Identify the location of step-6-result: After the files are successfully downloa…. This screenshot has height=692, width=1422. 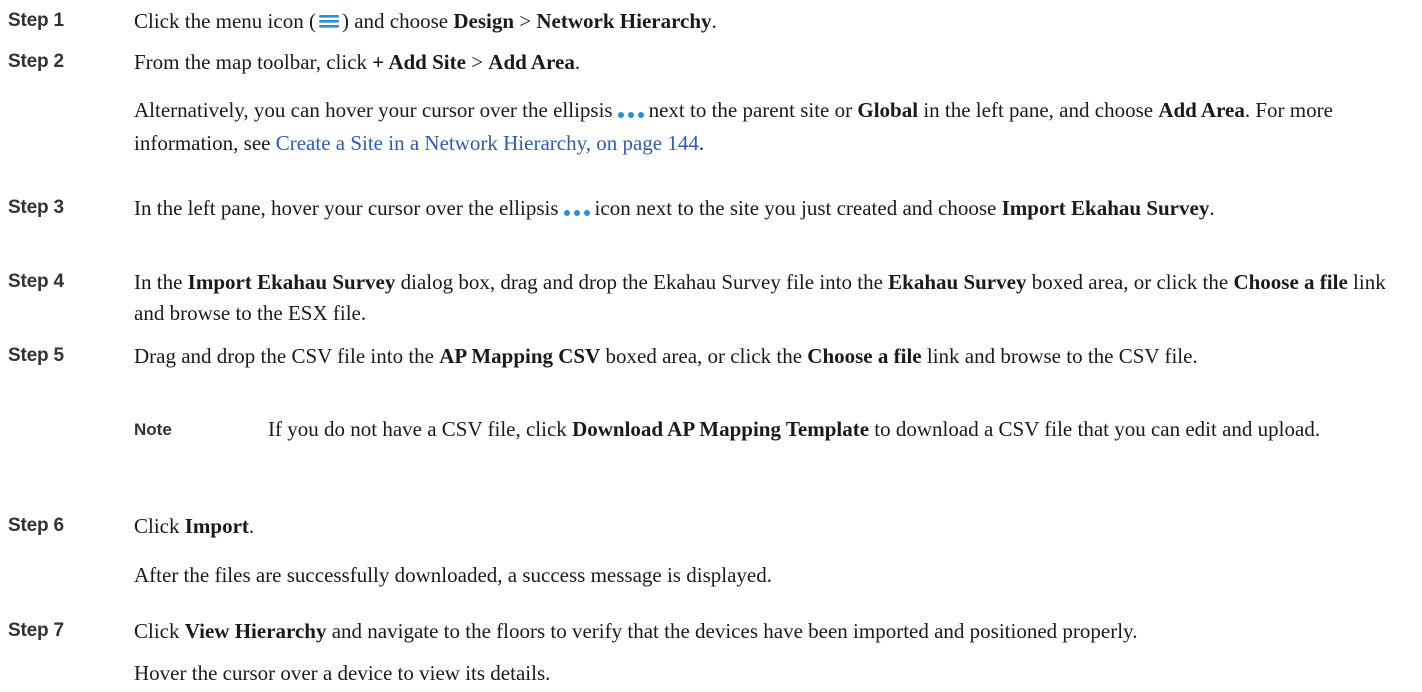
(453, 575).